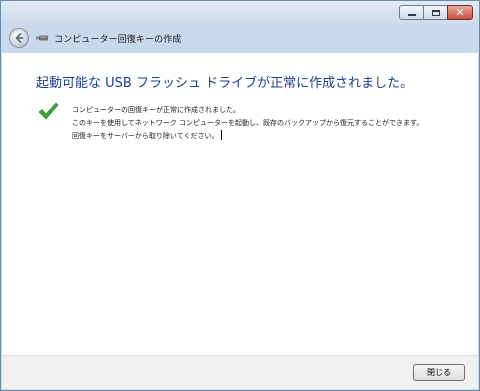  I want to click on message-line: コンピューターの回復キーが正常に作成されました。, so click(156, 110).